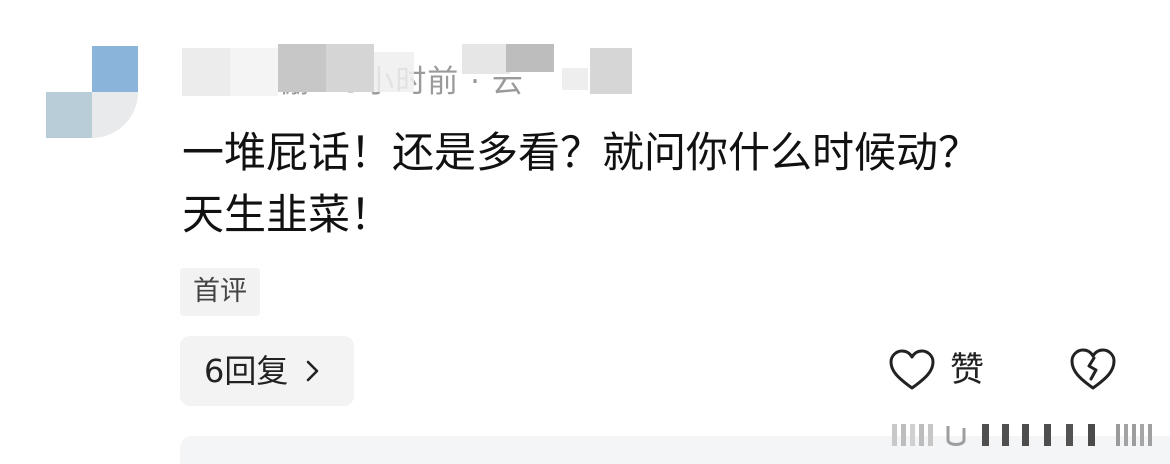  Describe the element at coordinates (220, 292) in the screenshot. I see `first-comment-badge: 首评` at that location.